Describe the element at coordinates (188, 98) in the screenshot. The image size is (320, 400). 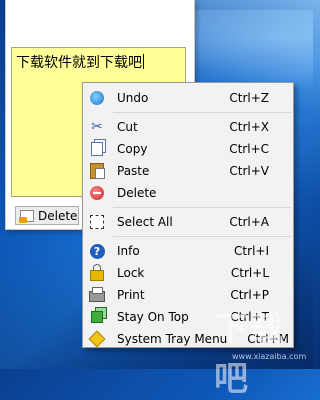
I see `menu-item-undo: Undo Ctrl+Z` at that location.